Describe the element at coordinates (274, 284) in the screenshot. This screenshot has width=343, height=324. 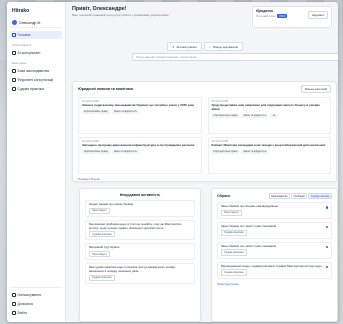
I see `view-all-link: Переглянути все` at that location.